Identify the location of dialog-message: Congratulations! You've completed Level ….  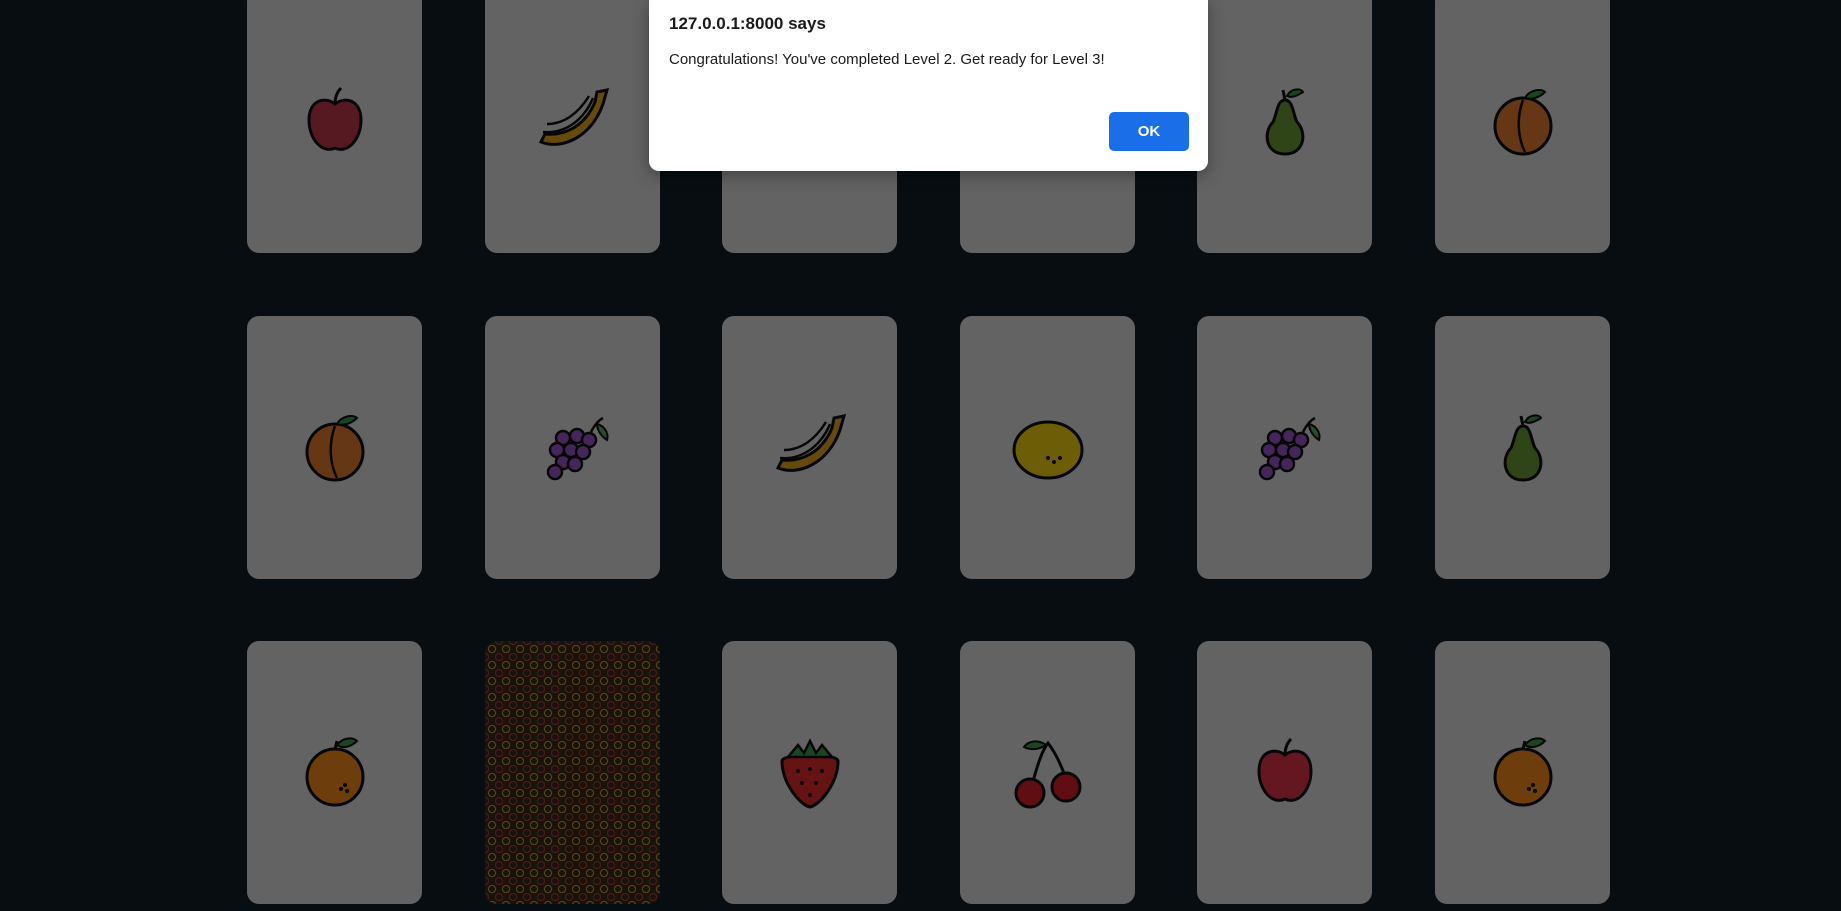
(887, 59).